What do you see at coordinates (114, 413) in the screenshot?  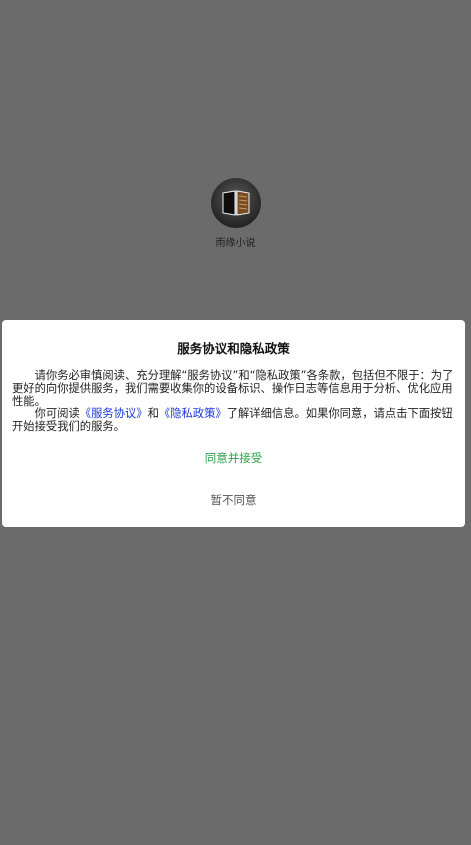 I see `service-agreement-link: 《服务协议》` at bounding box center [114, 413].